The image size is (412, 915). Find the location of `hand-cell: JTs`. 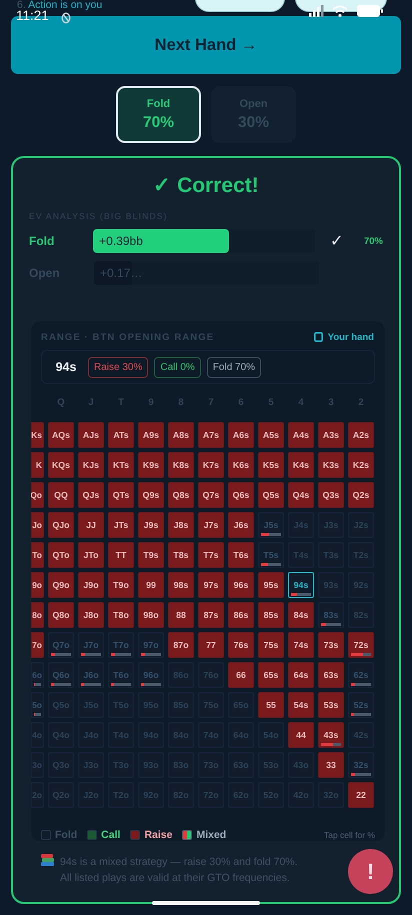

hand-cell: JTs is located at coordinates (121, 525).